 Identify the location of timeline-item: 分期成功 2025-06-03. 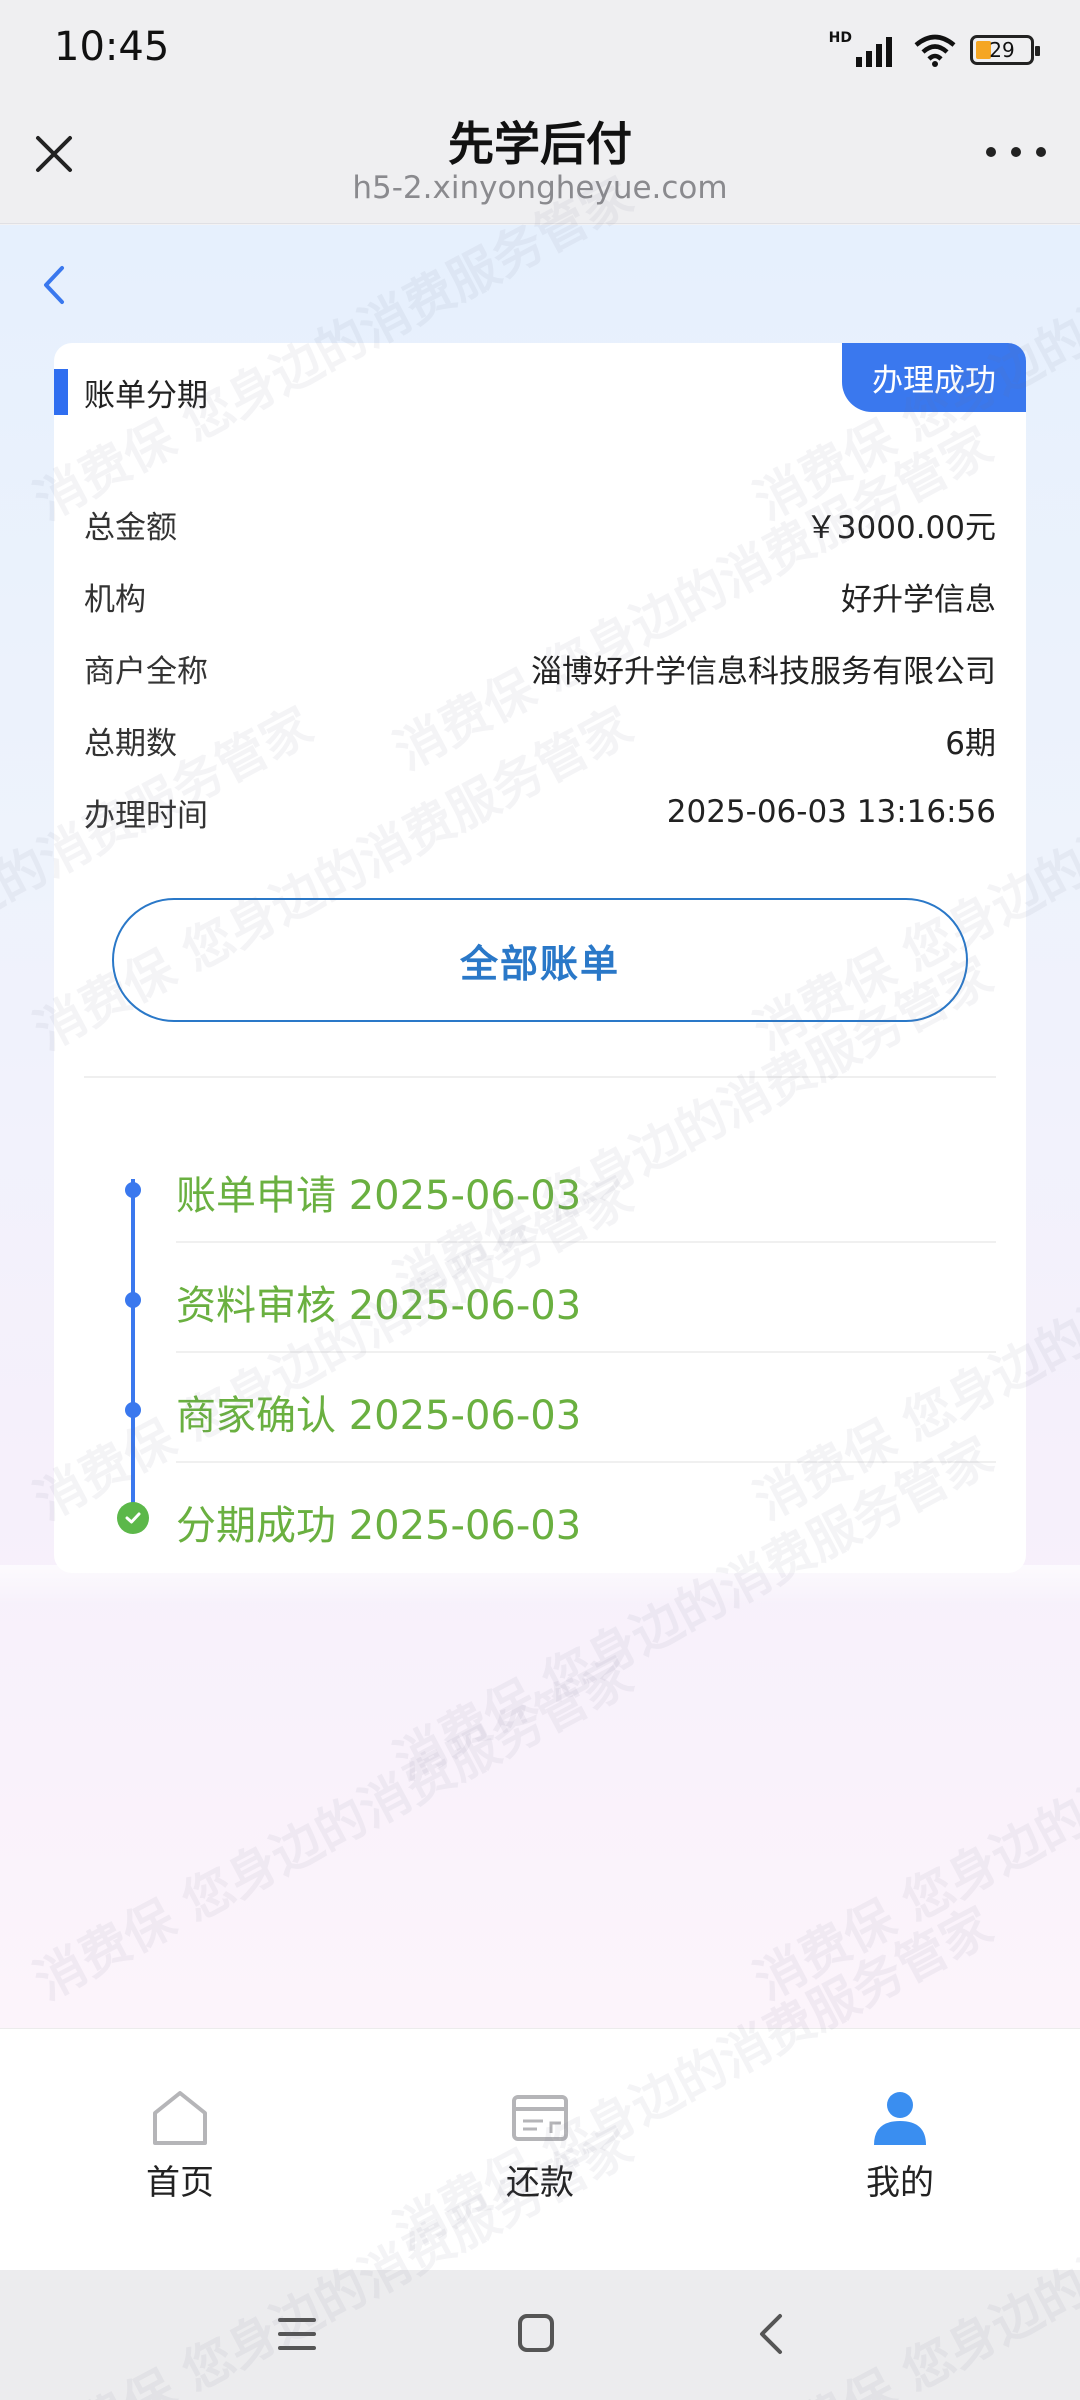
(540, 1518).